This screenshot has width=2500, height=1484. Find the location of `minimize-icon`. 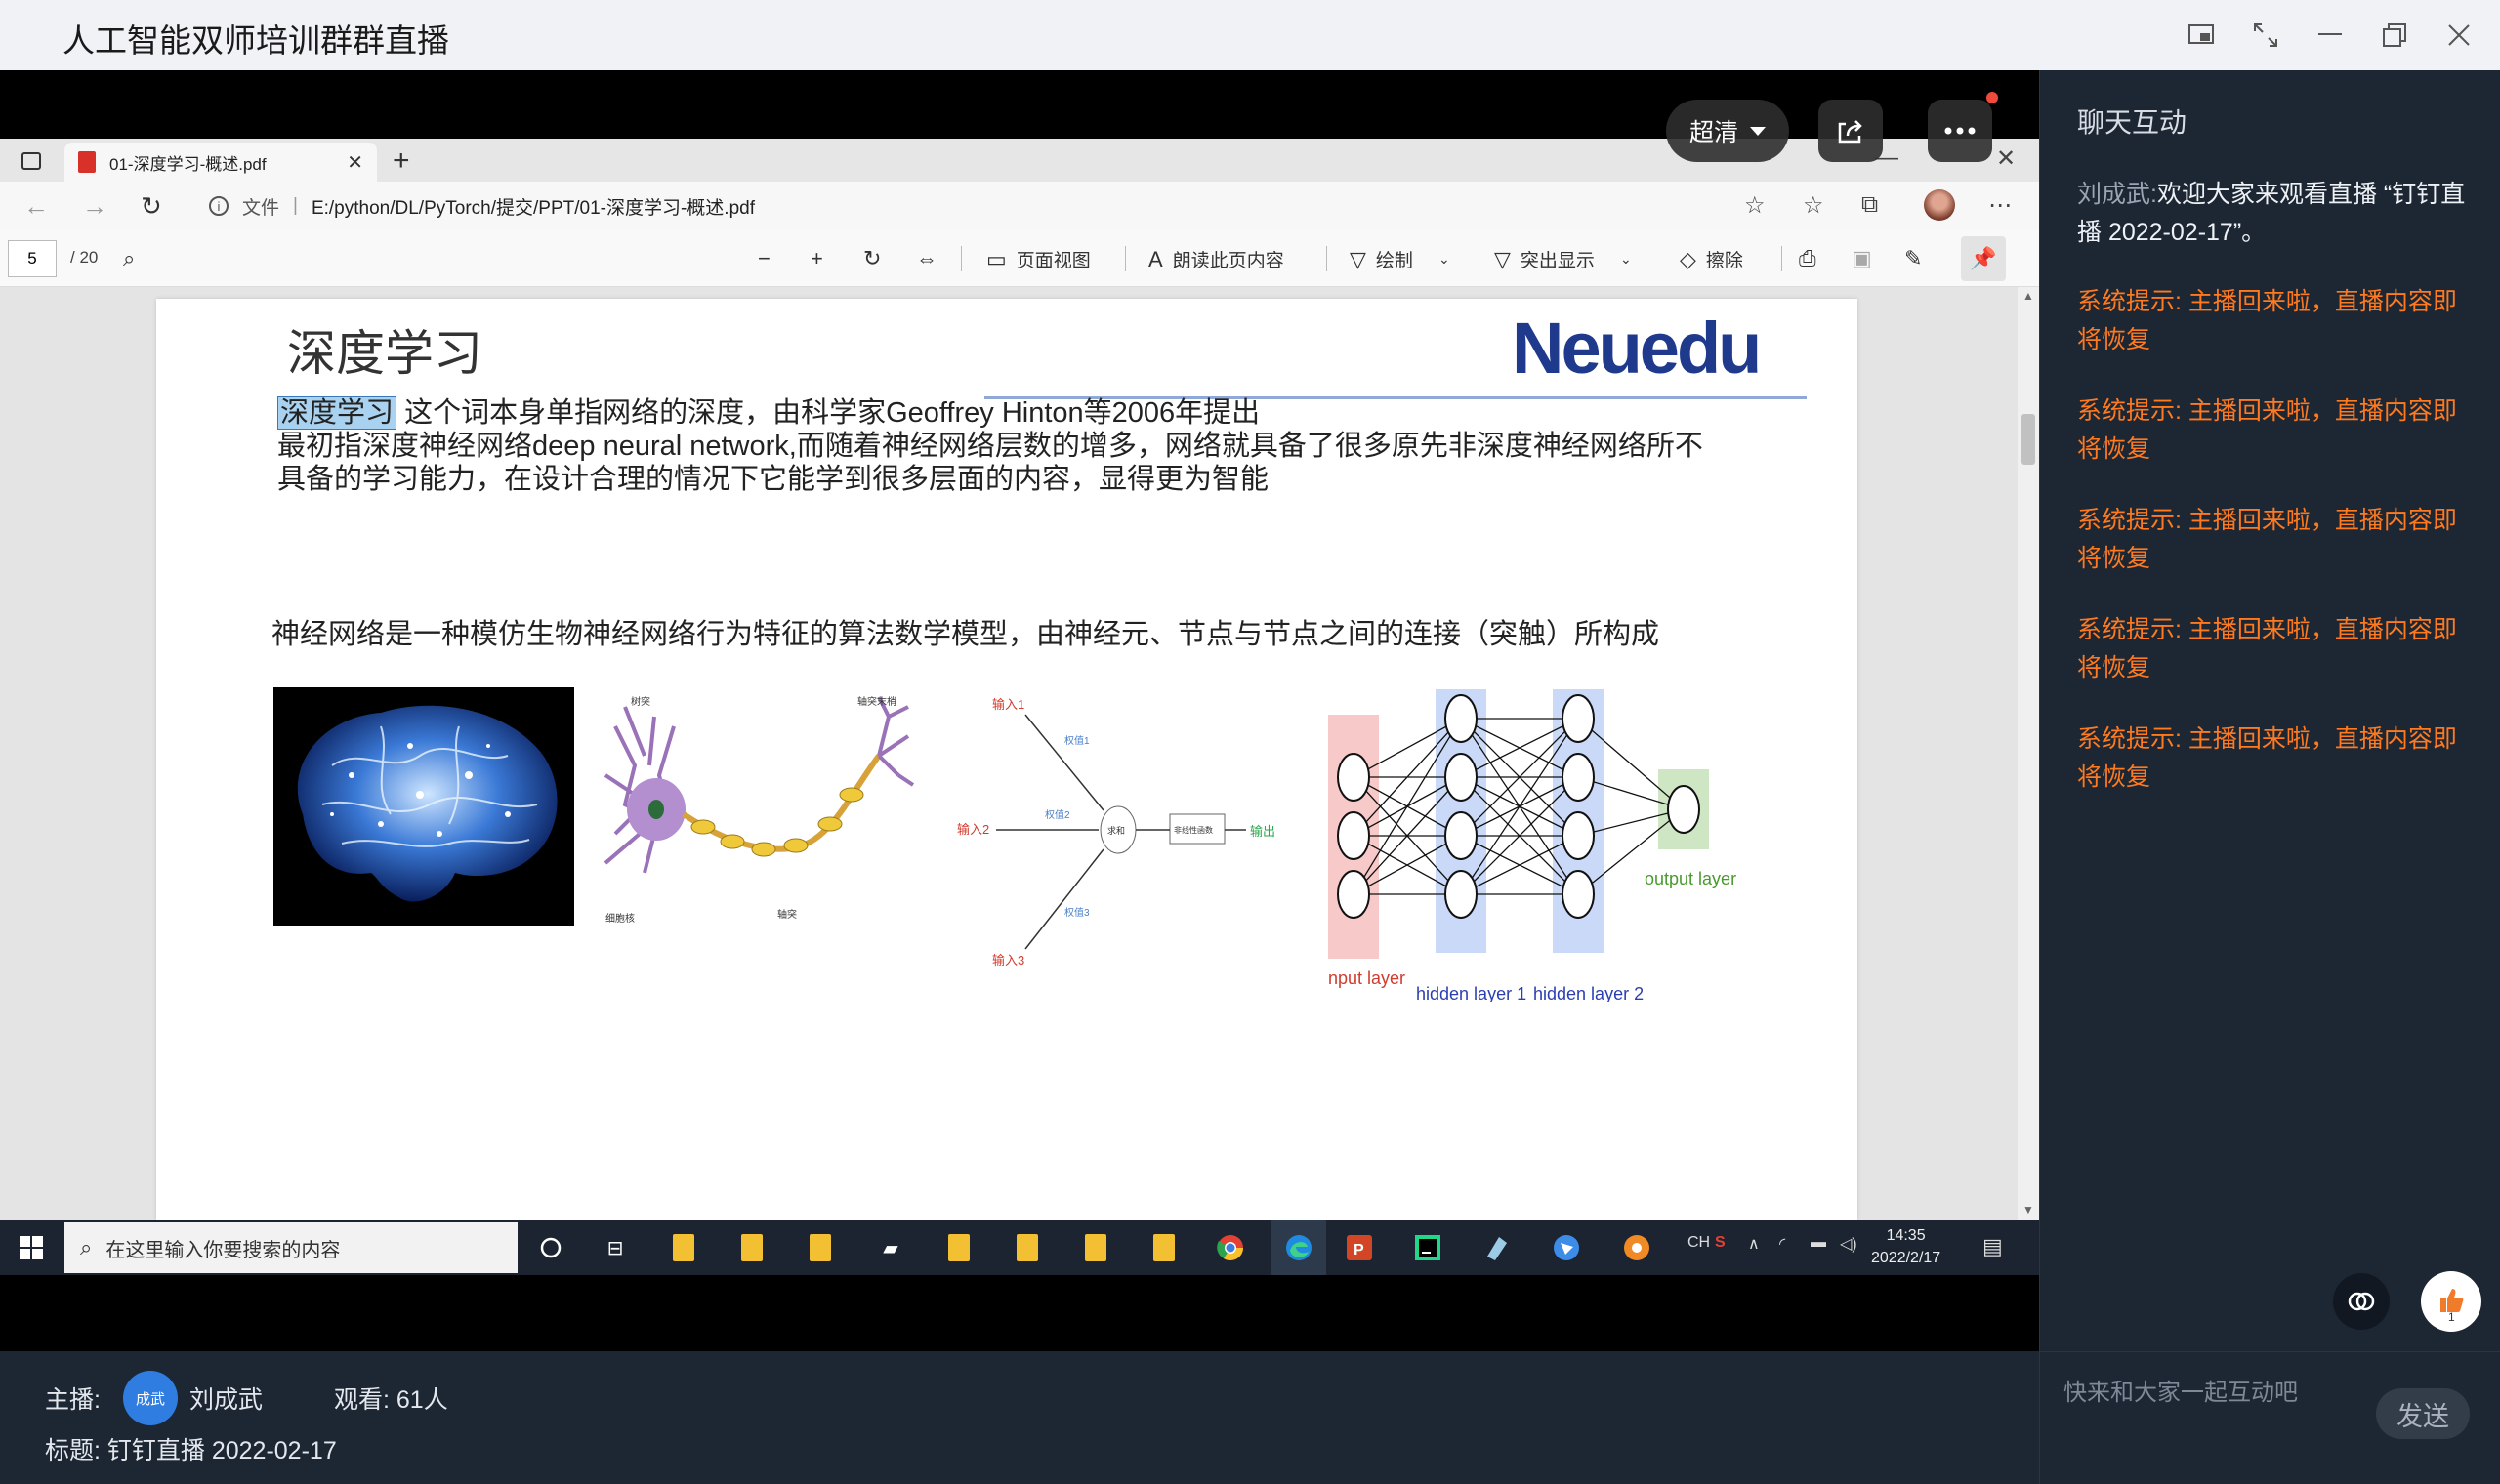

minimize-icon is located at coordinates (2331, 36).